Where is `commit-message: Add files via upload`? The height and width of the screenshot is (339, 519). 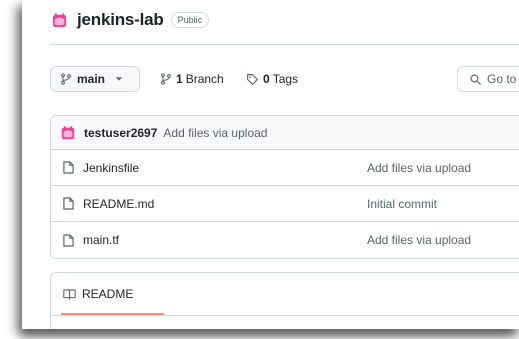 commit-message: Add files via upload is located at coordinates (215, 133).